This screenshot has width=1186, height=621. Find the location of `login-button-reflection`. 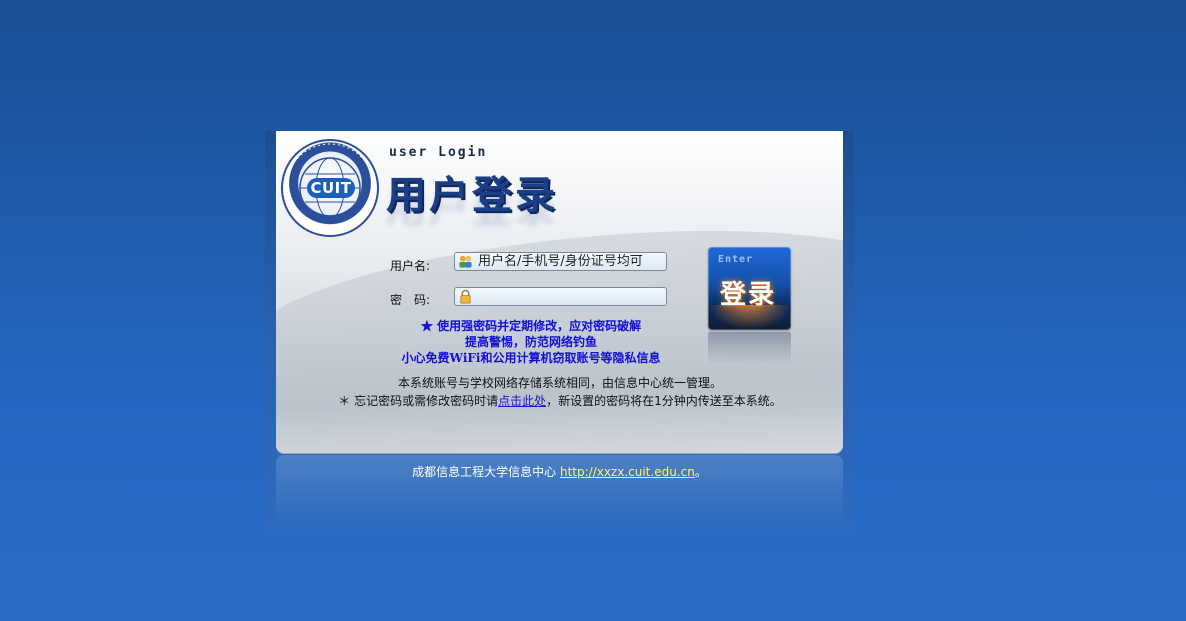

login-button-reflection is located at coordinates (749, 348).